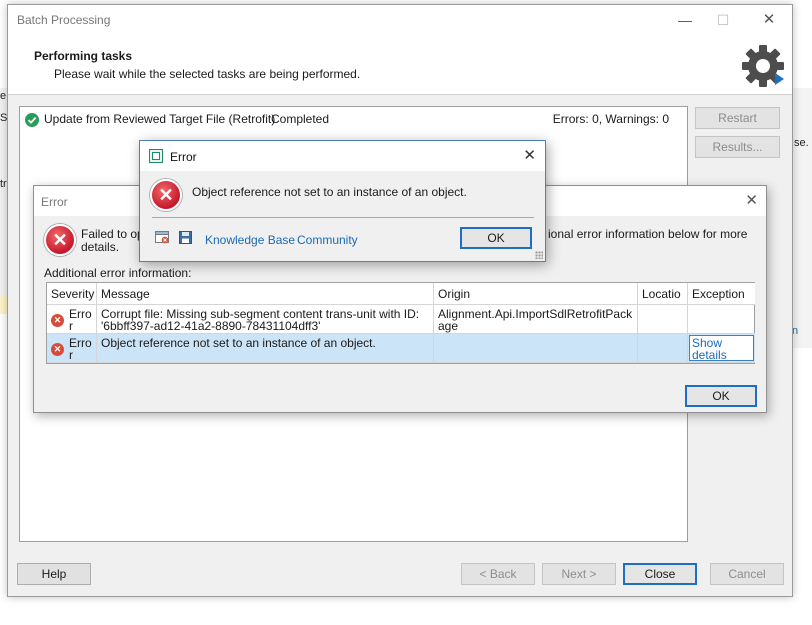 The height and width of the screenshot is (625, 812). Describe the element at coordinates (265, 294) in the screenshot. I see `column-header-message: Message` at that location.